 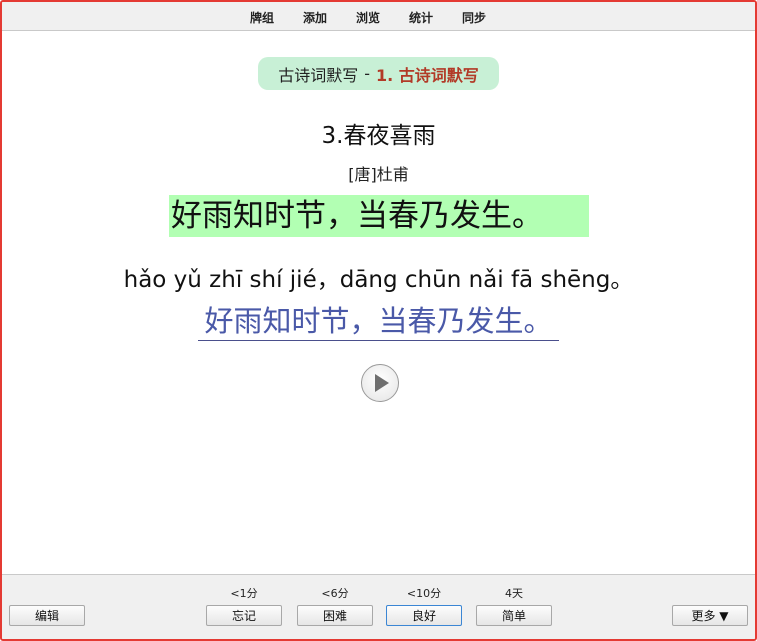 I want to click on good-button: 良好, so click(x=424, y=615).